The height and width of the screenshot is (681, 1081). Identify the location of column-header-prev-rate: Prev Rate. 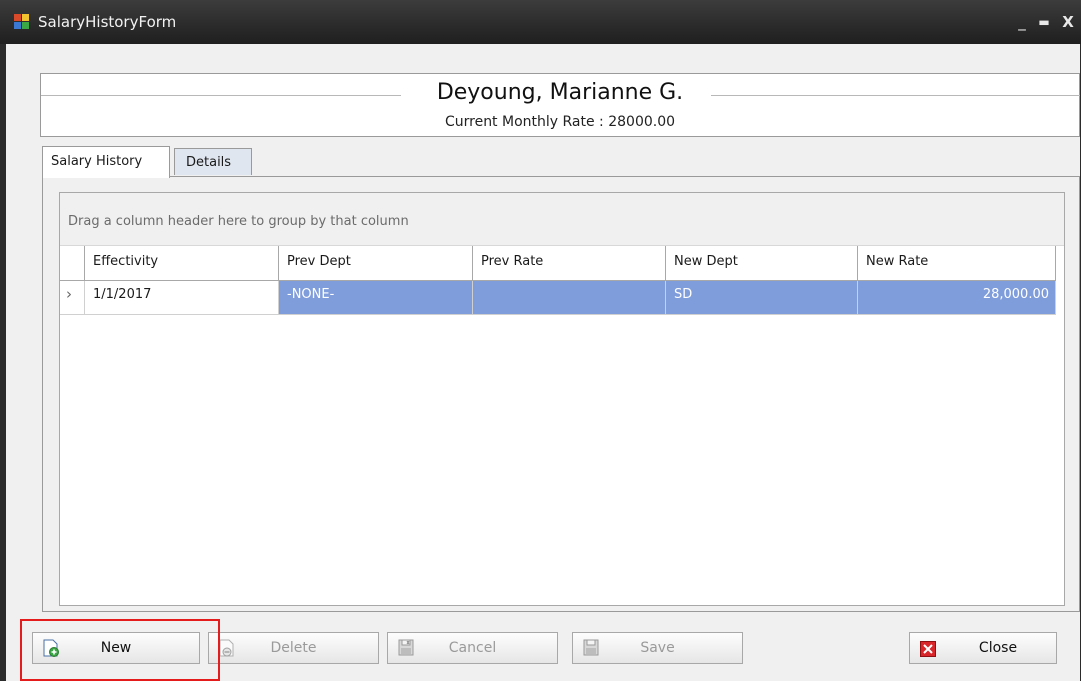
(569, 263).